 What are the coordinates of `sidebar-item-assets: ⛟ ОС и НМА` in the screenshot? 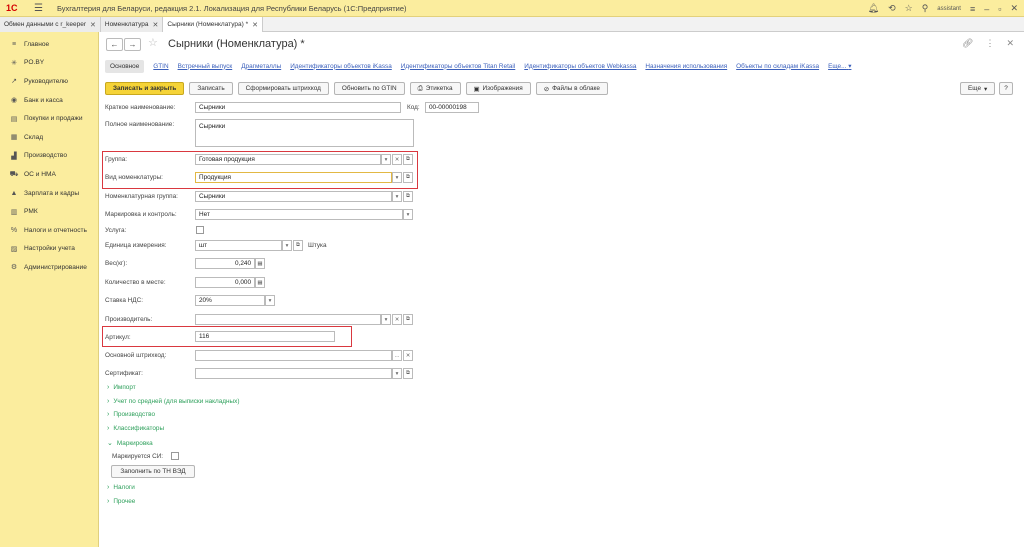 It's located at (49, 174).